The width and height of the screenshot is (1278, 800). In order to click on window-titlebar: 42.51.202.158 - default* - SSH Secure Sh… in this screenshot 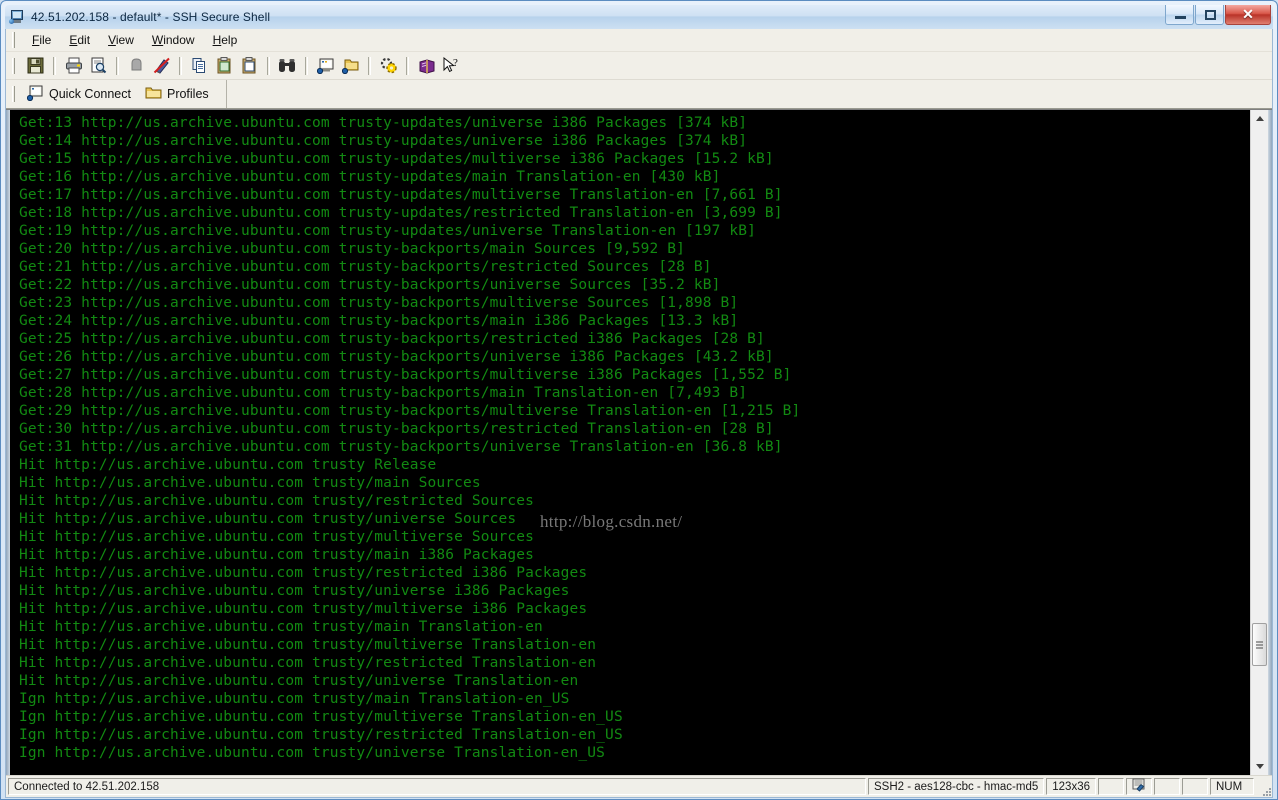, I will do `click(639, 17)`.